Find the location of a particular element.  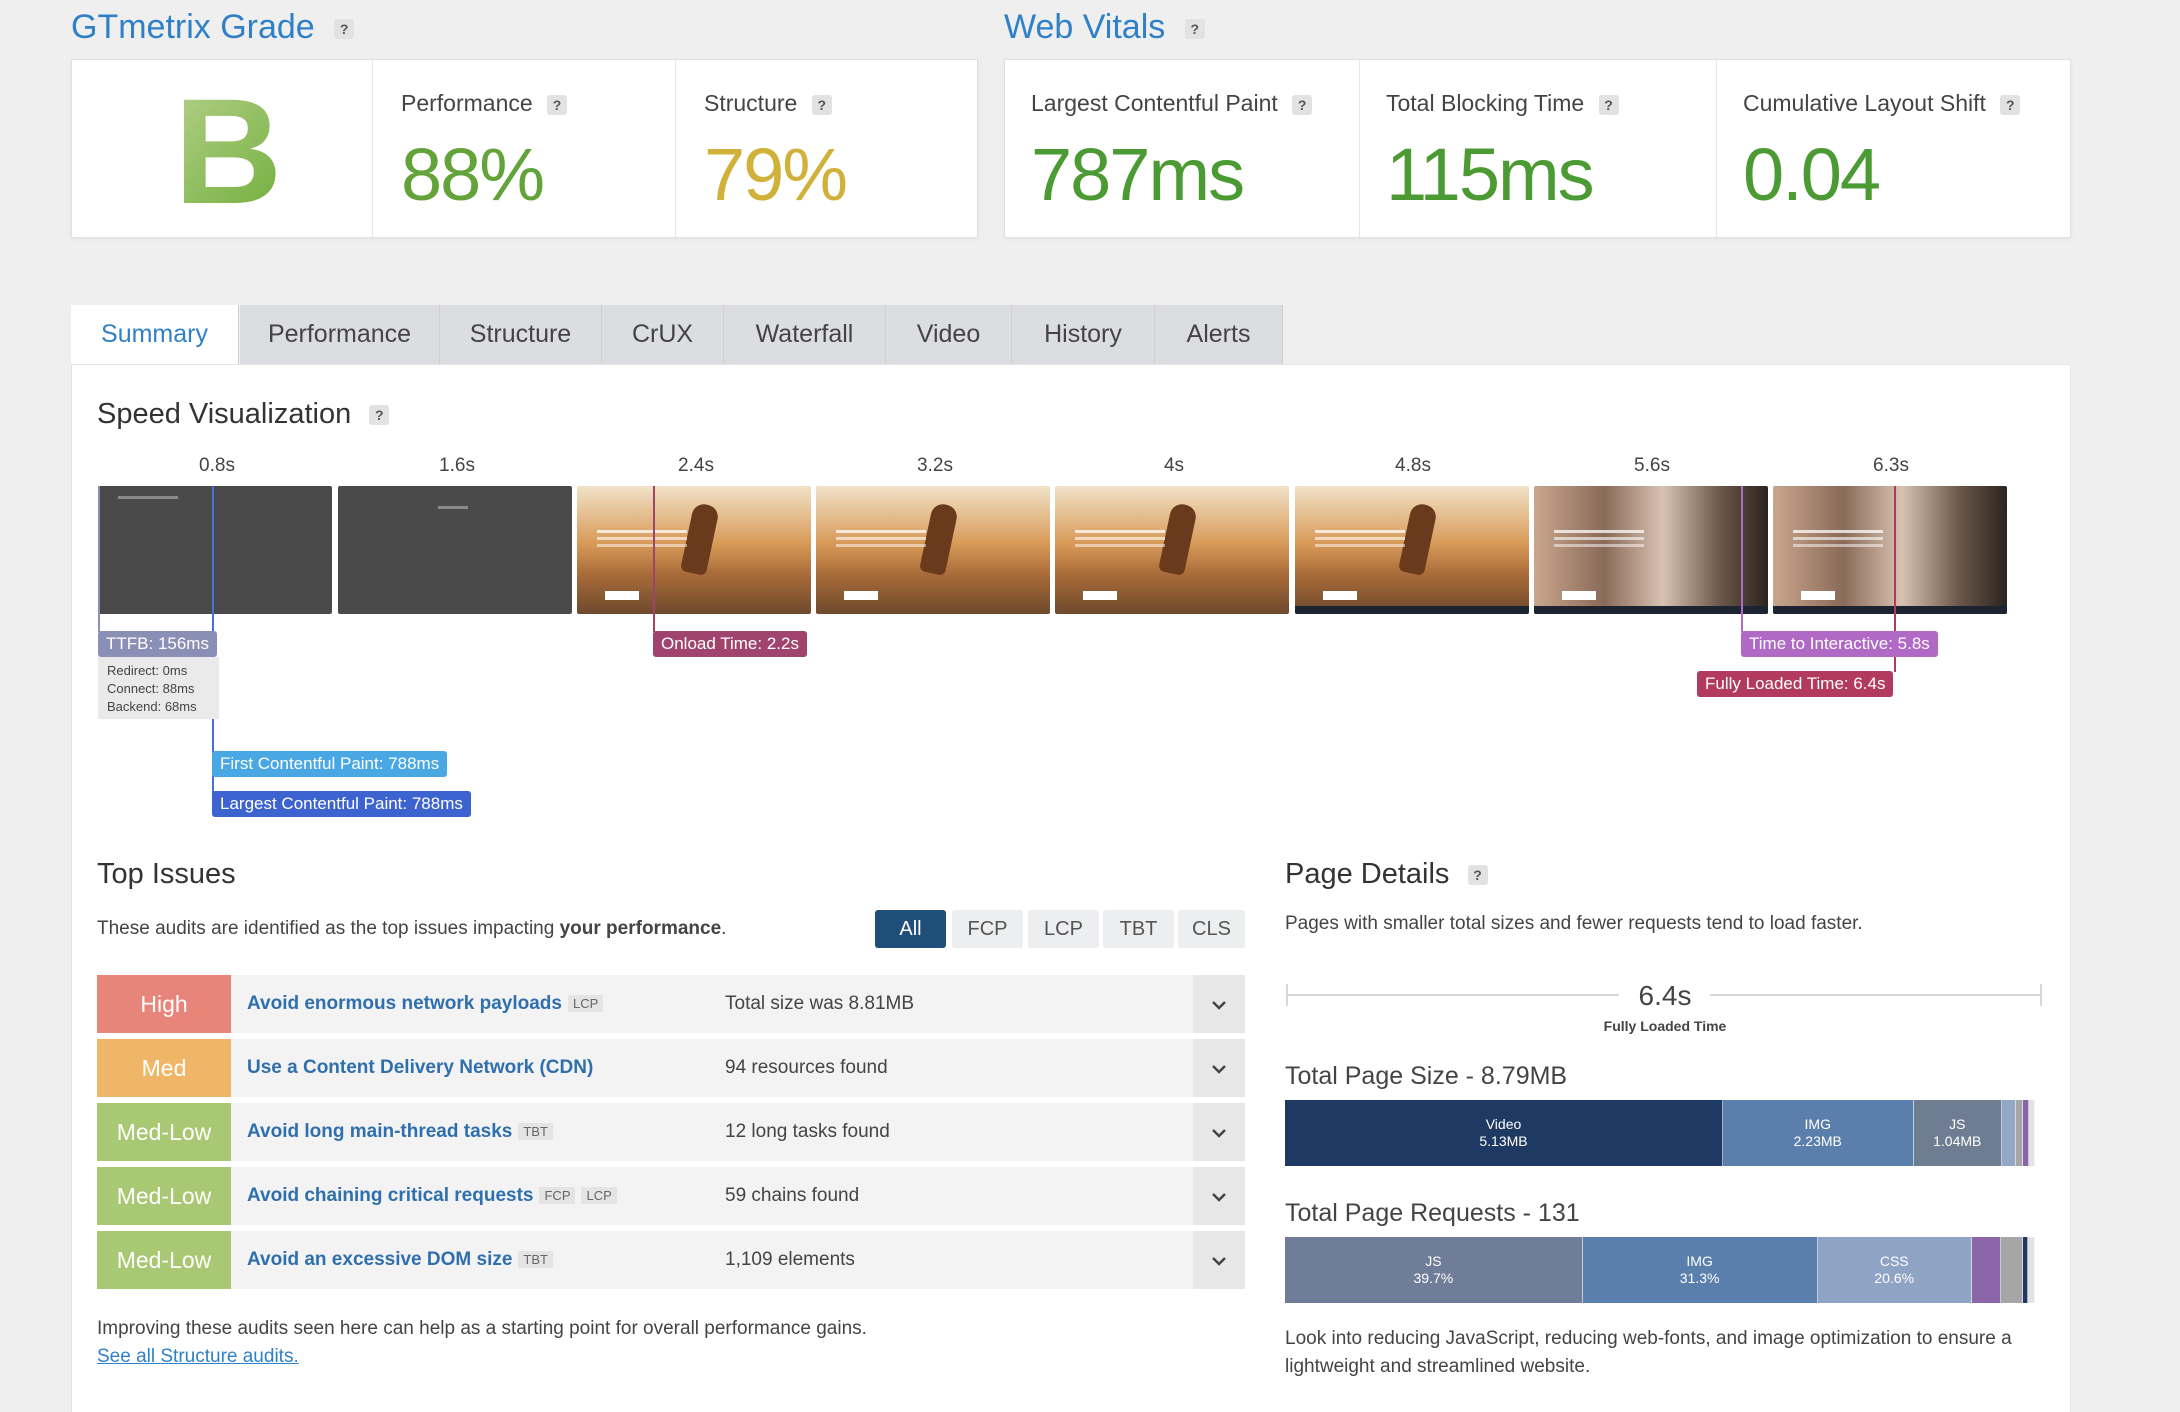

issue-title-text: Avoid chaining critical requests is located at coordinates (390, 1195).